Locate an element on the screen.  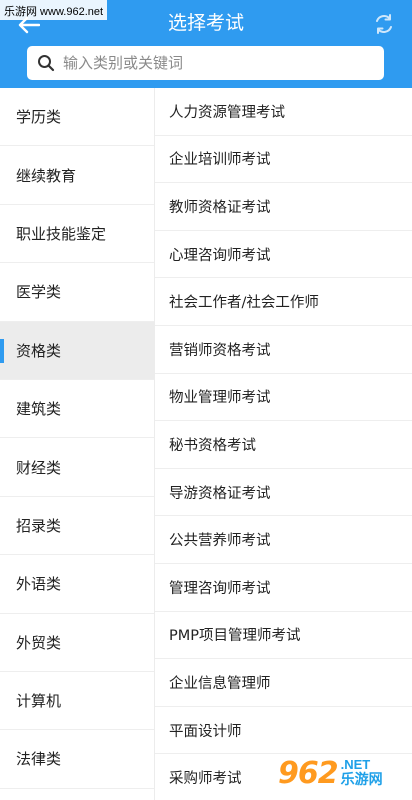
sidebar-item-label: 外贸类 is located at coordinates (39, 642).